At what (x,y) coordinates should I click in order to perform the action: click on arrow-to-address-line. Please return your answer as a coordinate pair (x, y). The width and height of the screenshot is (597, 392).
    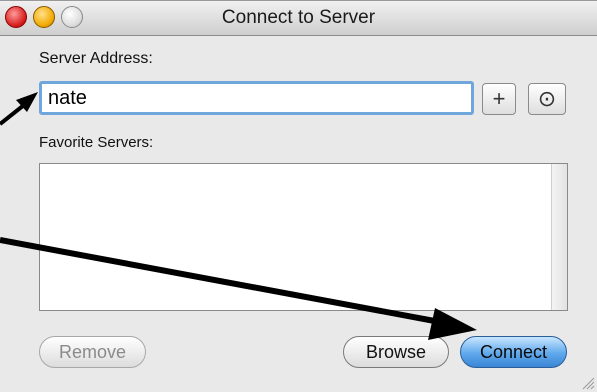
    Looking at the image, I should click on (13, 114).